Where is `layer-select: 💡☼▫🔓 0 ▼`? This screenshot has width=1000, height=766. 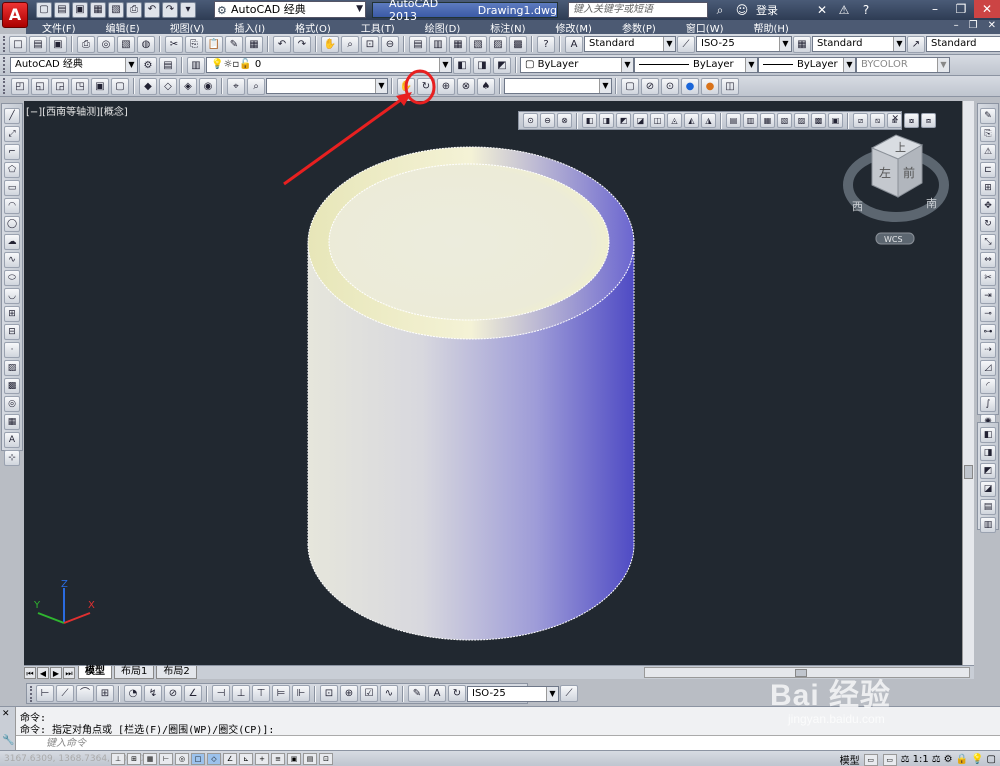
layer-select: 💡☼▫🔓 0 ▼ is located at coordinates (329, 65).